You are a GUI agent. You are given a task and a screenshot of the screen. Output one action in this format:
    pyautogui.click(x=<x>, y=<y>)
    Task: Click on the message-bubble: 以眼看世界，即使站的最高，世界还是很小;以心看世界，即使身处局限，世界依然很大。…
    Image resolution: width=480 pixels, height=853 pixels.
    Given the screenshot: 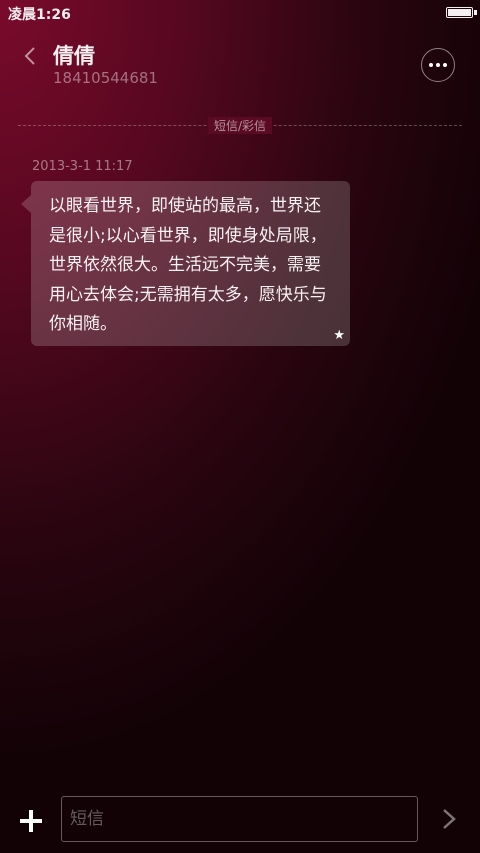 What is the action you would take?
    pyautogui.click(x=185, y=263)
    